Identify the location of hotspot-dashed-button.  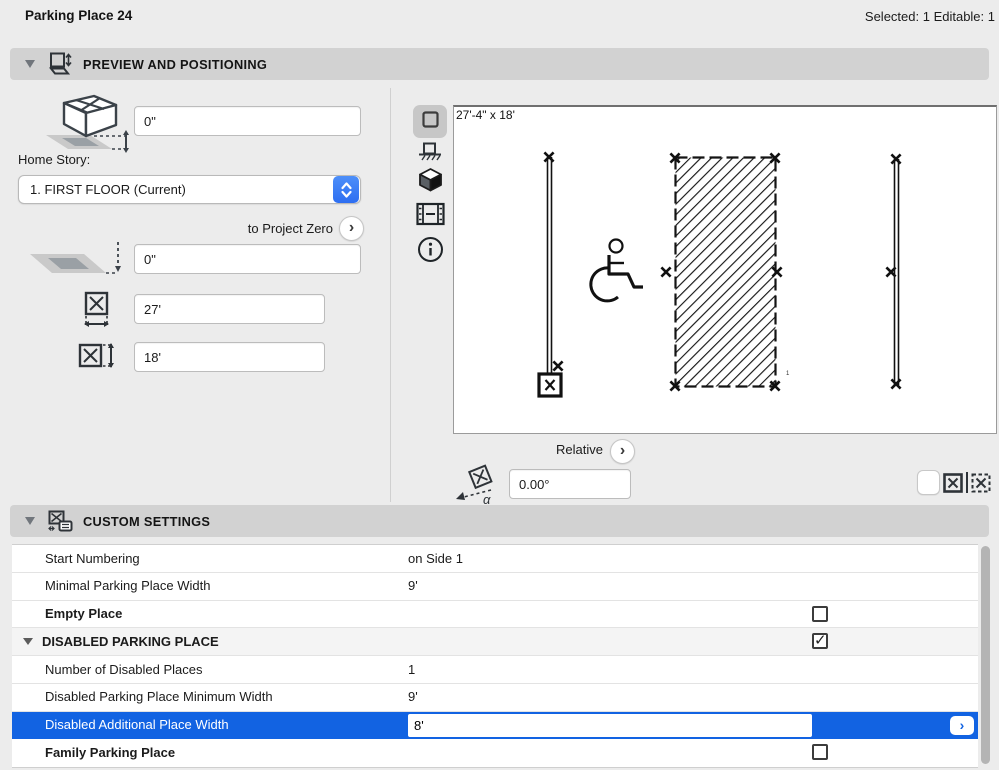
(981, 485).